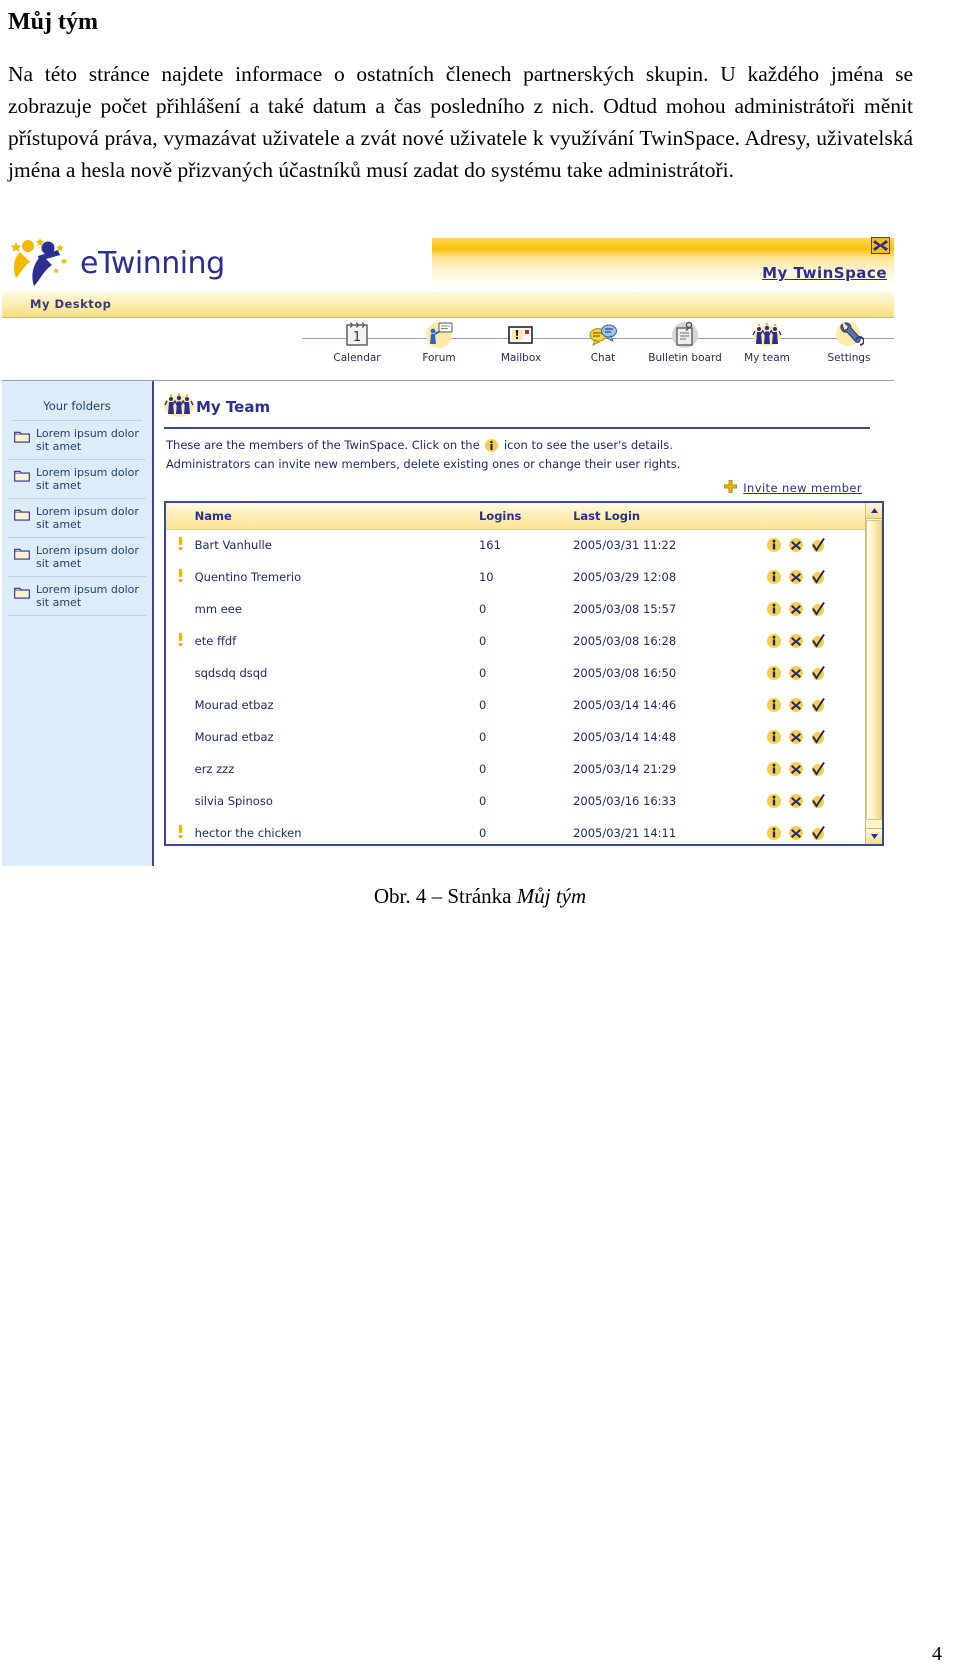  I want to click on nav-item-label: My team, so click(767, 358).